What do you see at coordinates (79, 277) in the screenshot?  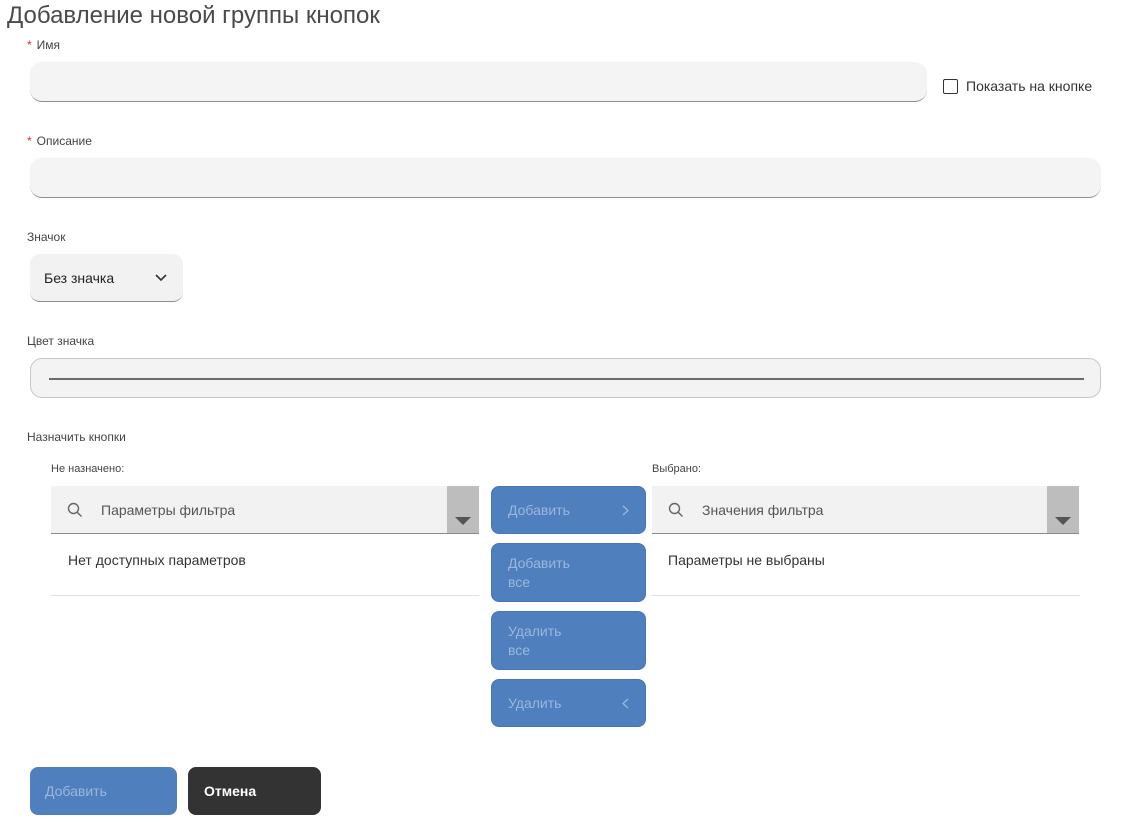 I see `icon-select-value: Без значка` at bounding box center [79, 277].